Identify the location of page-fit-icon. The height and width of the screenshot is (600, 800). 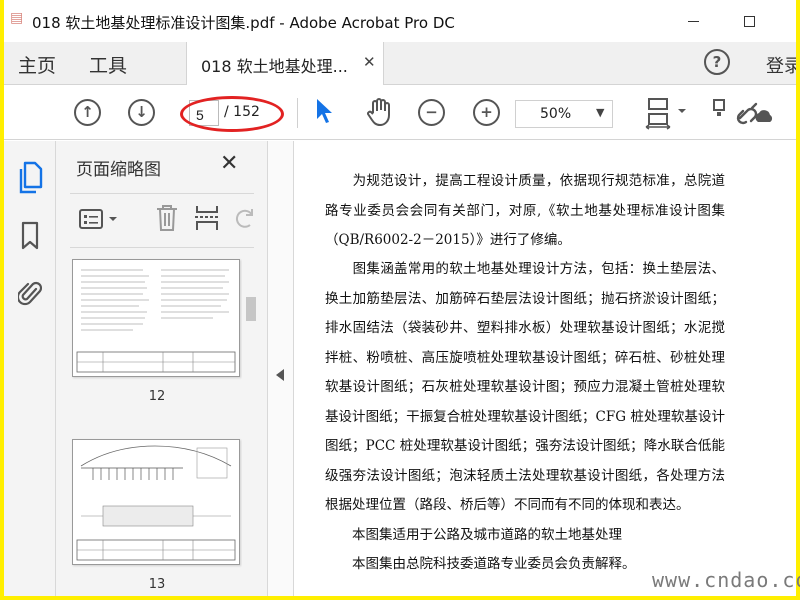
(667, 113).